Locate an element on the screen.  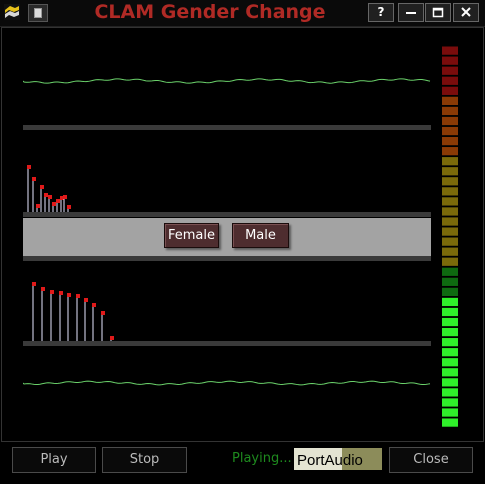
close-icon is located at coordinates (466, 12).